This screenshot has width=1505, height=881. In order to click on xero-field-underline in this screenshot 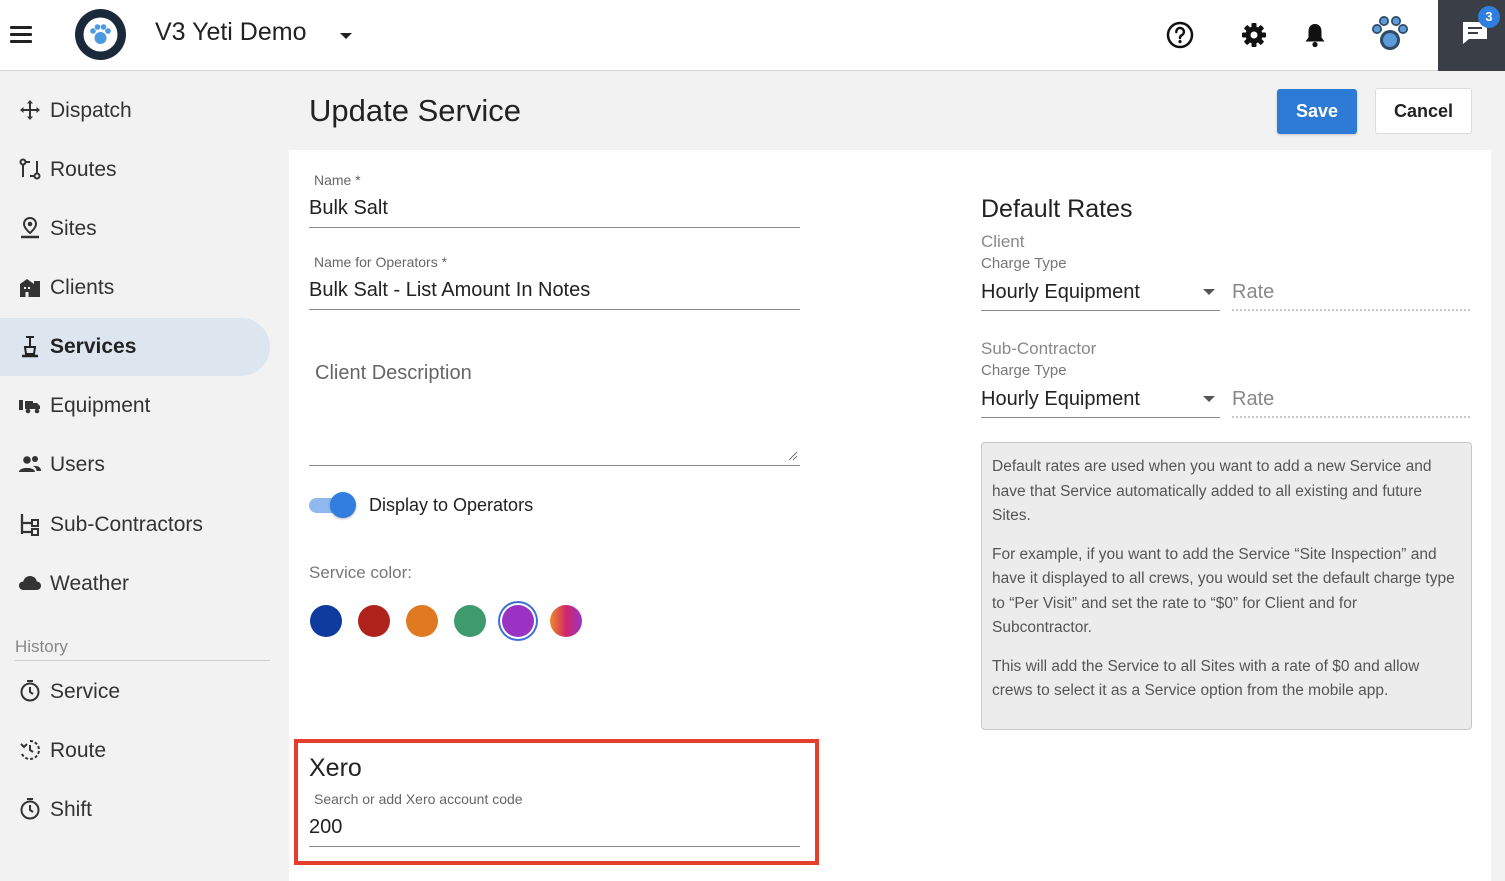, I will do `click(554, 846)`.